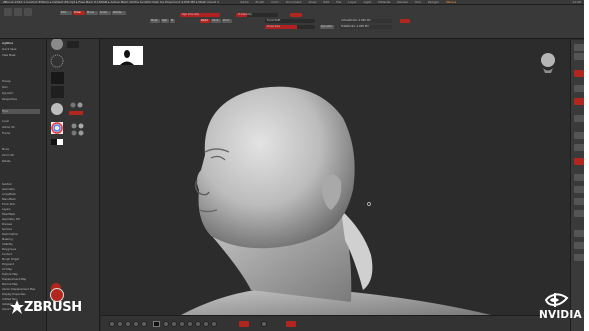 The height and width of the screenshot is (331, 589). What do you see at coordinates (57, 44) in the screenshot?
I see `brush-icon` at bounding box center [57, 44].